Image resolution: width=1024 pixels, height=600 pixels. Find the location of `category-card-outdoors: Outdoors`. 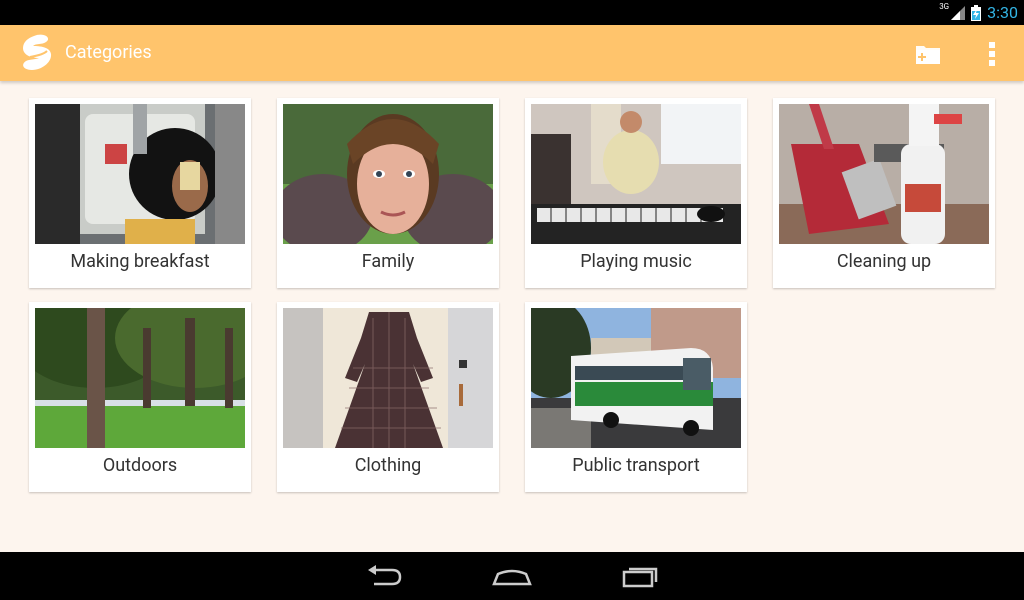

category-card-outdoors: Outdoors is located at coordinates (140, 397).